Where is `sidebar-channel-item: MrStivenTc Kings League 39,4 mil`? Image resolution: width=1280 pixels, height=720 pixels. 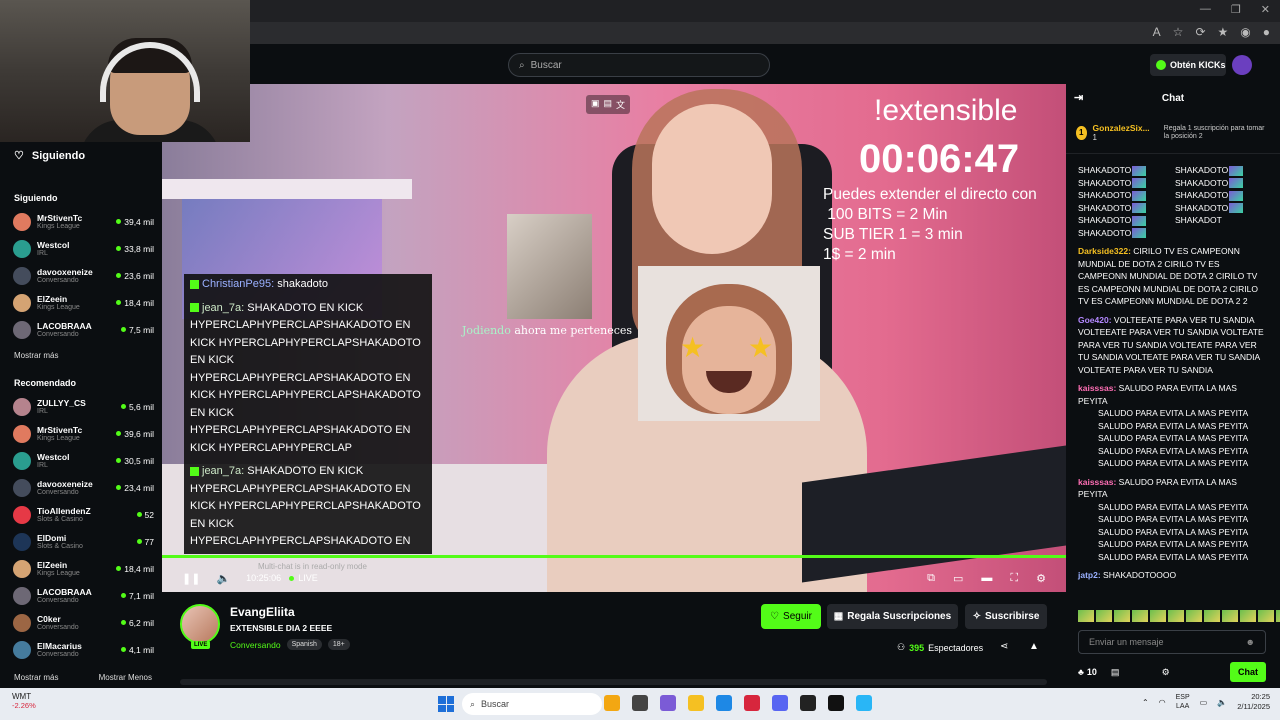 sidebar-channel-item: MrStivenTc Kings League 39,4 mil is located at coordinates (81, 221).